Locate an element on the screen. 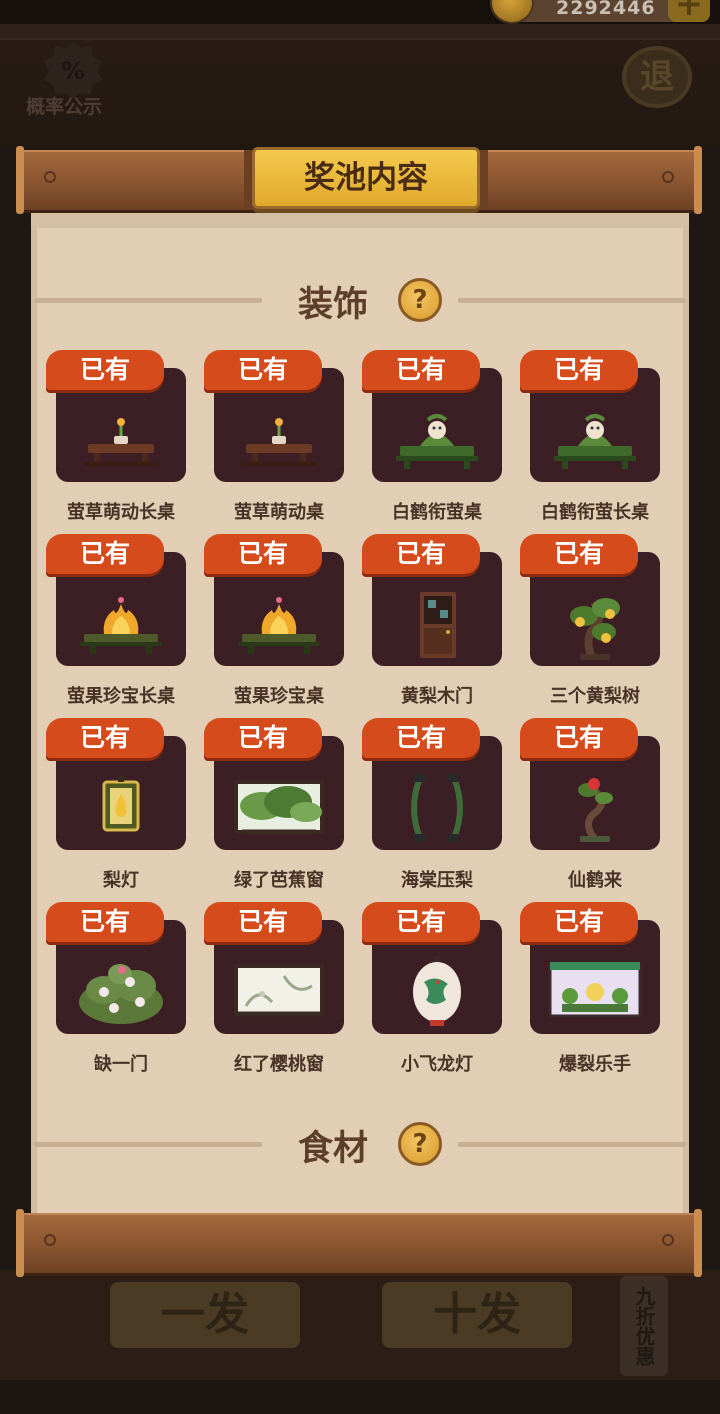 The height and width of the screenshot is (1414, 720). probability-symbol: % is located at coordinates (73, 71).